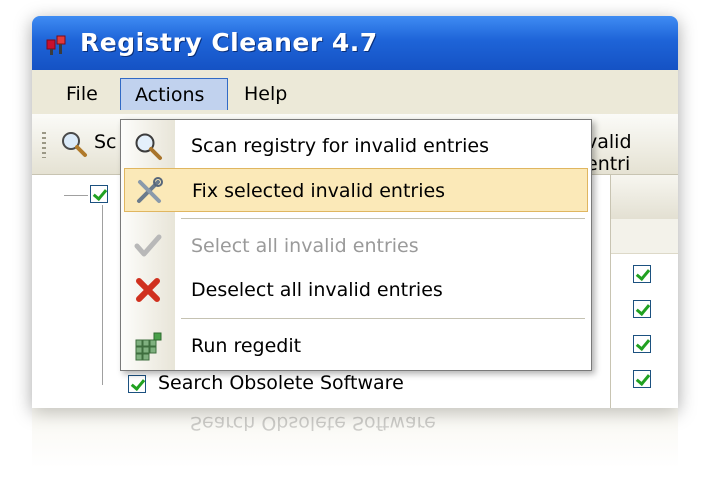 The height and width of the screenshot is (502, 710). What do you see at coordinates (99, 194) in the screenshot?
I see `tree-root-checkbox` at bounding box center [99, 194].